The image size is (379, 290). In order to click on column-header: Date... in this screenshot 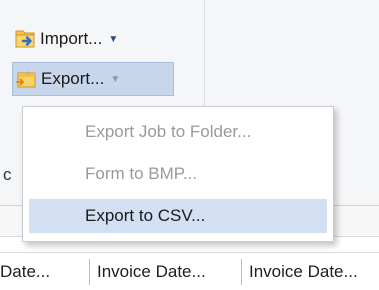, I will do `click(43, 271)`.